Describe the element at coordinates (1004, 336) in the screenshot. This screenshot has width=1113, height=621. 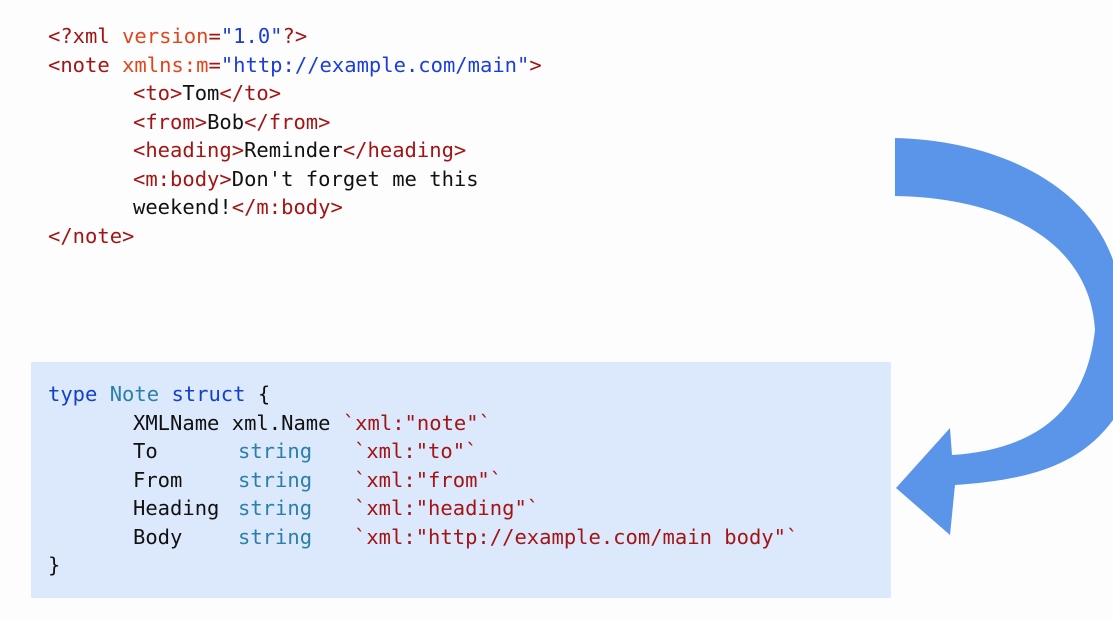
I see `curved-arrow-shape` at that location.